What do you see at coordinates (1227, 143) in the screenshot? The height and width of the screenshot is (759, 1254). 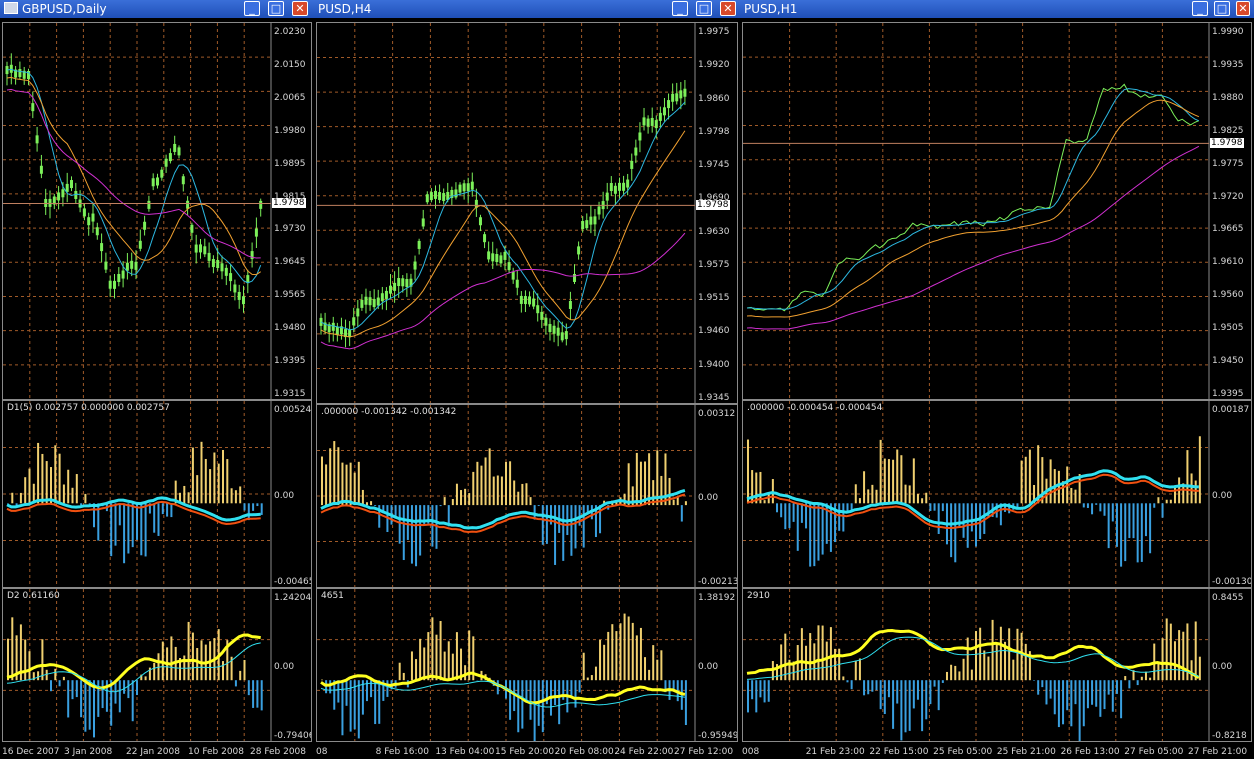 I see `current-price-badge: 1.9798` at bounding box center [1227, 143].